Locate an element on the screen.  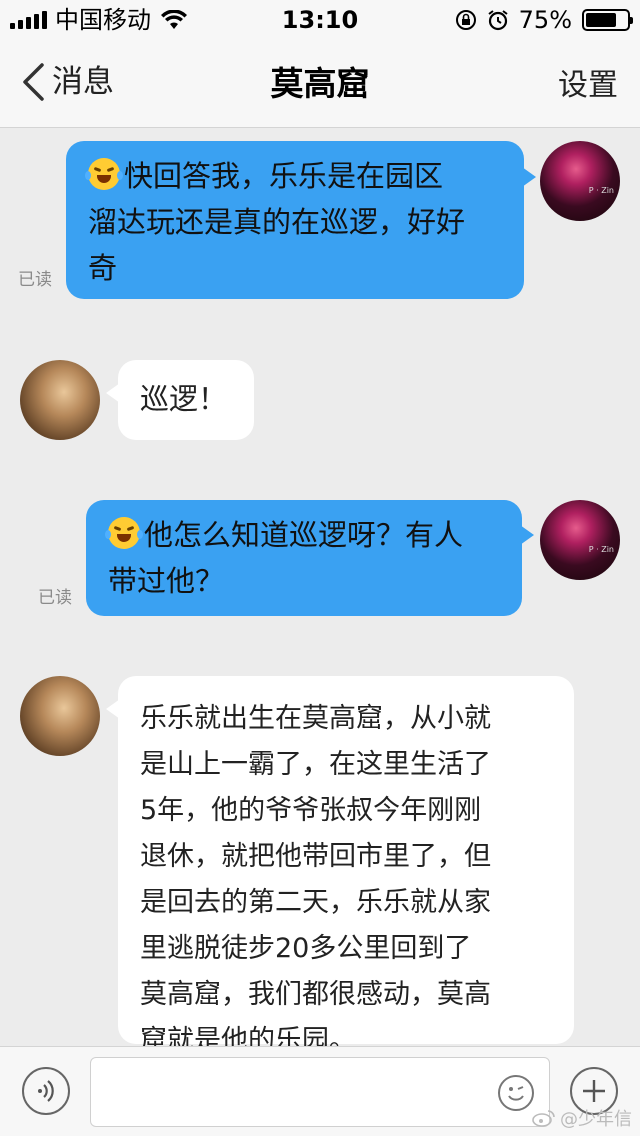
voice-button is located at coordinates (46, 1091).